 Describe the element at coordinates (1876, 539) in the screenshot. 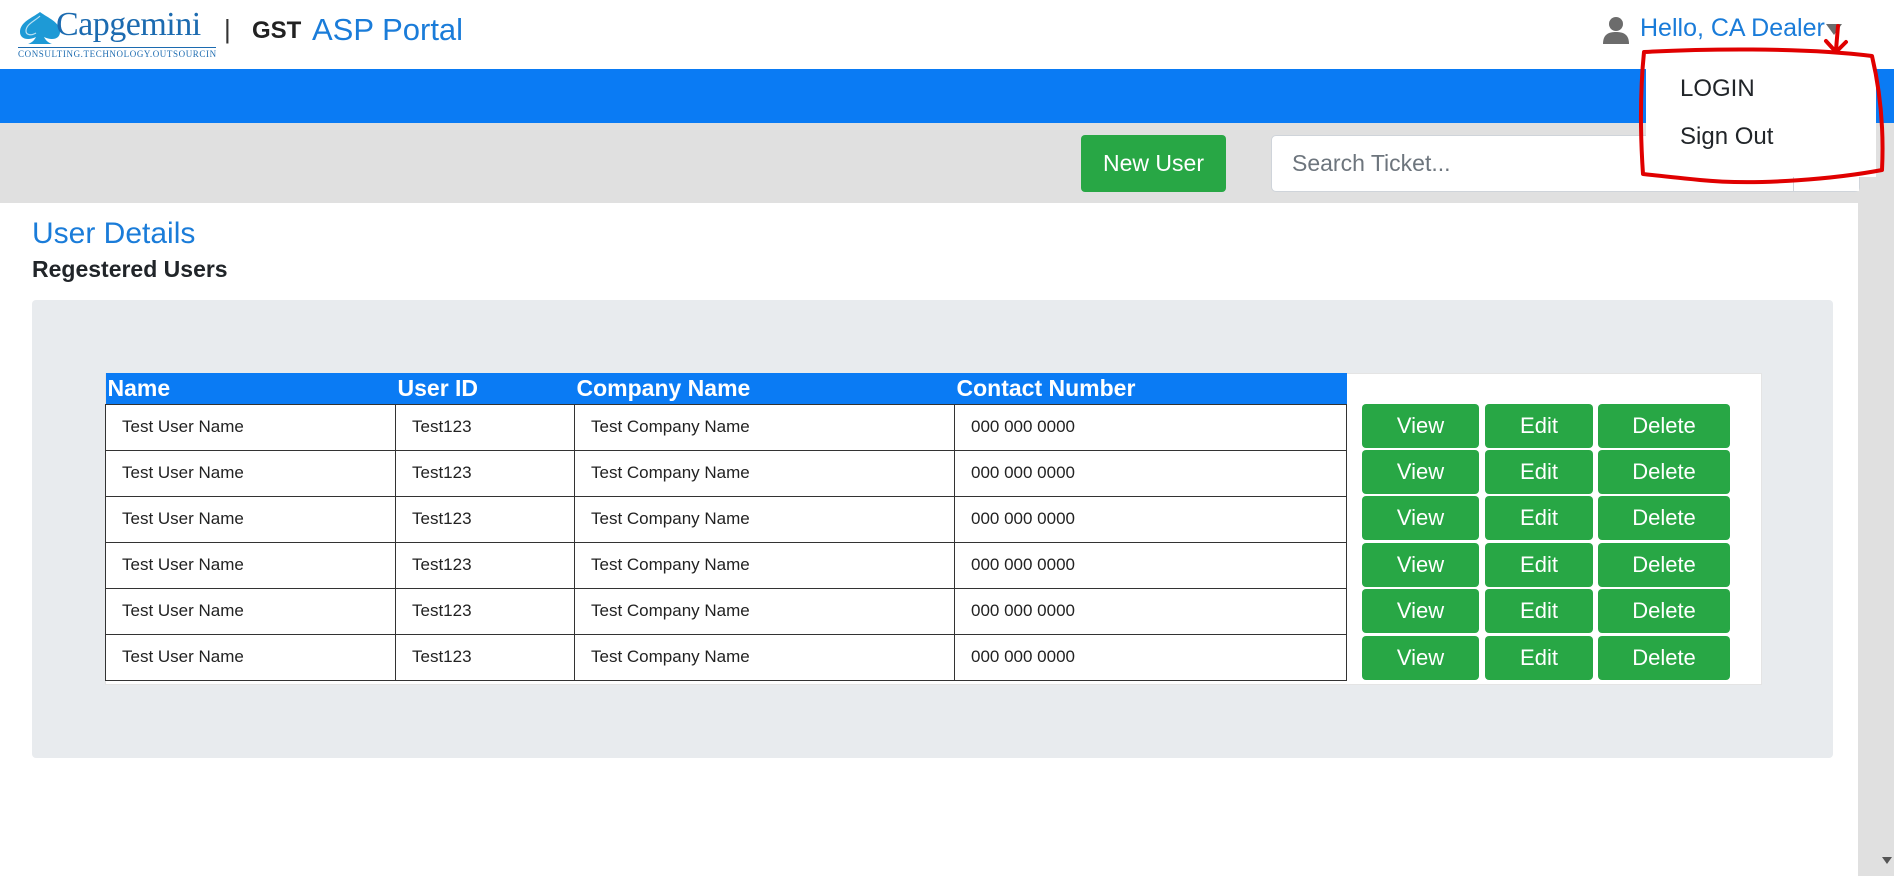

I see `page-gutter` at that location.